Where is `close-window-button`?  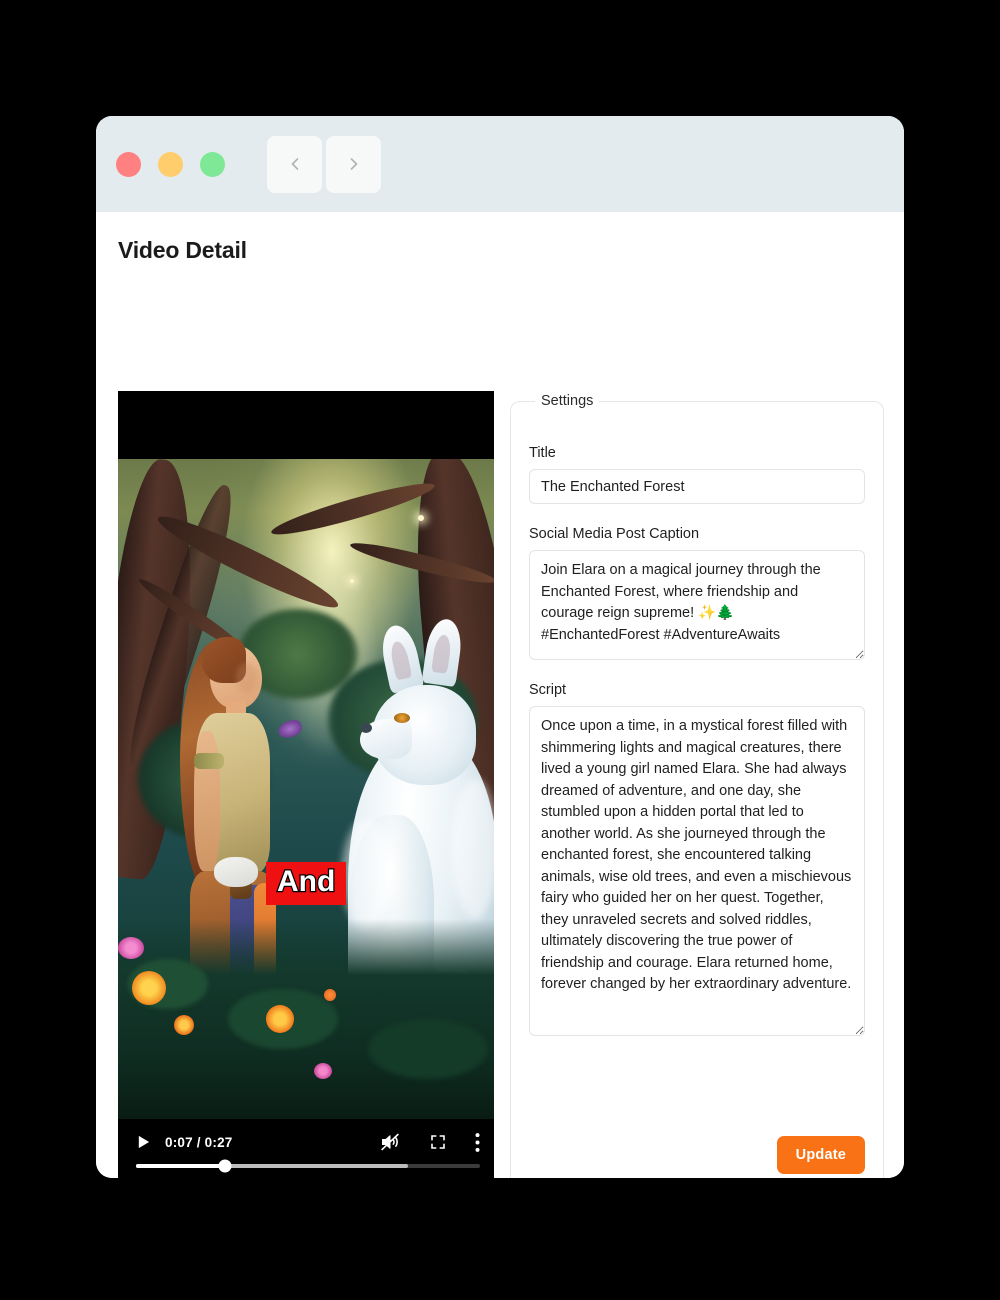
close-window-button is located at coordinates (128, 164).